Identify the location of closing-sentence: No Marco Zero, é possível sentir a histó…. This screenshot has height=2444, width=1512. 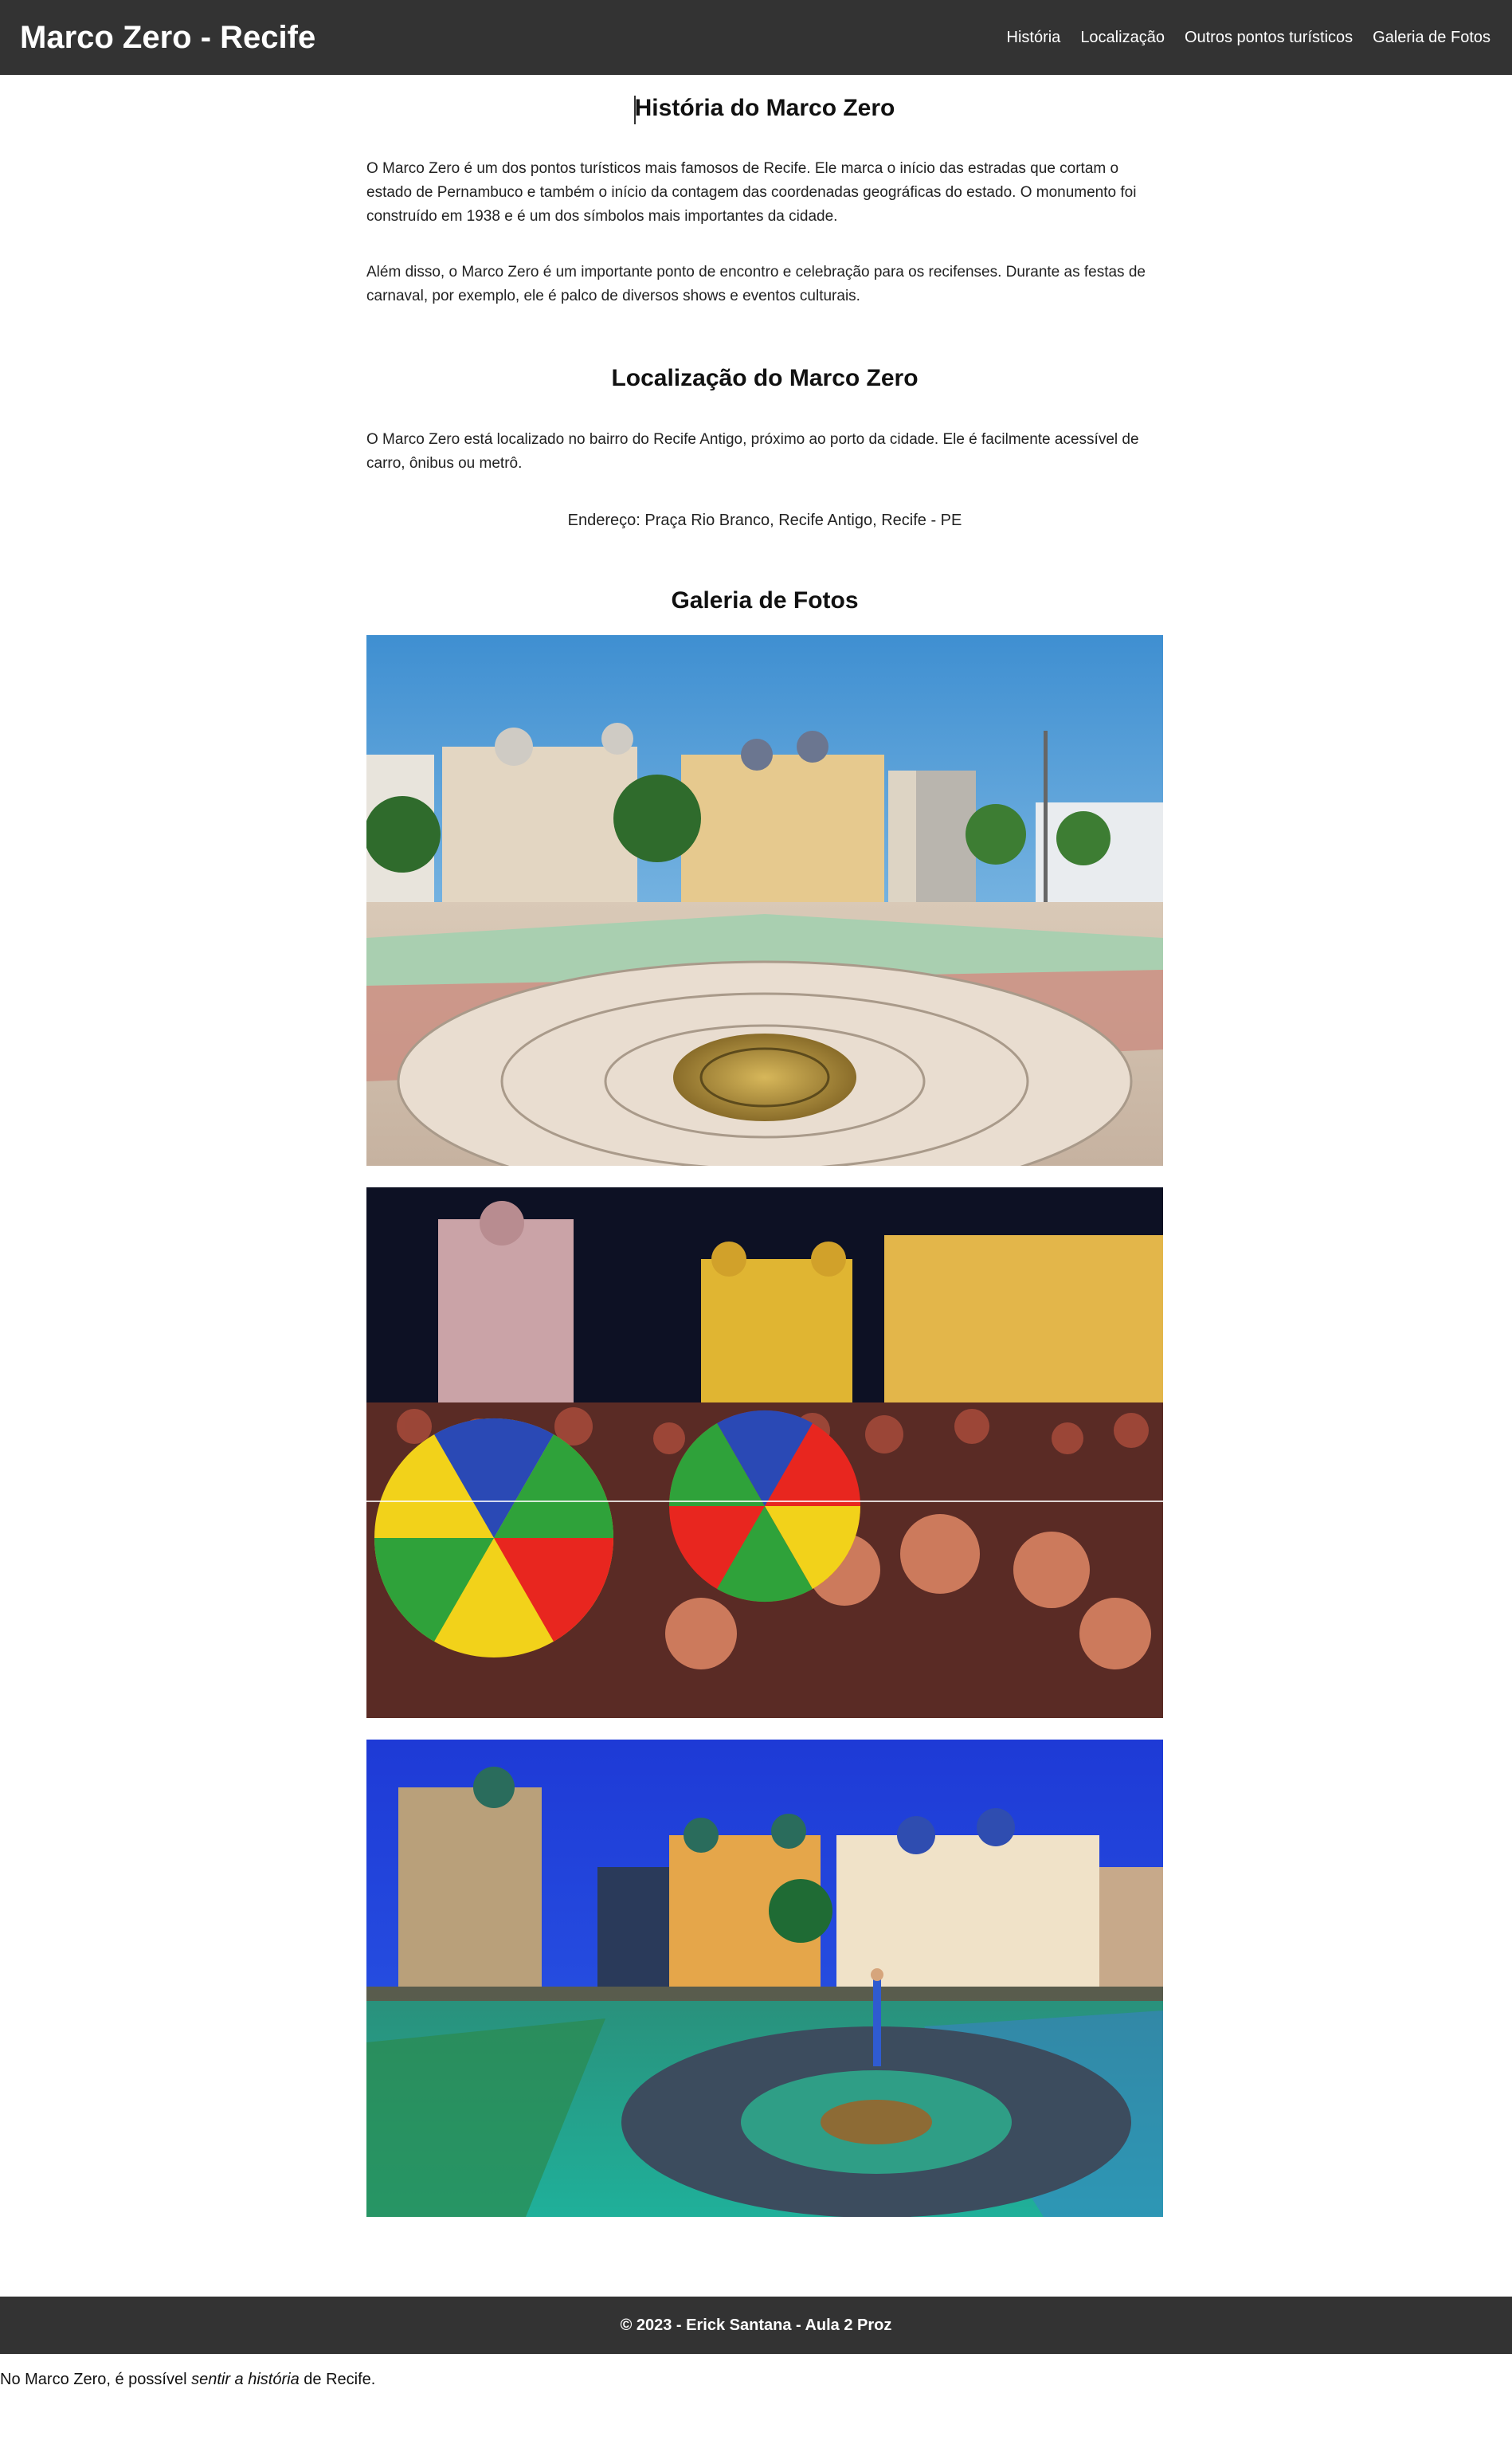
(187, 2379).